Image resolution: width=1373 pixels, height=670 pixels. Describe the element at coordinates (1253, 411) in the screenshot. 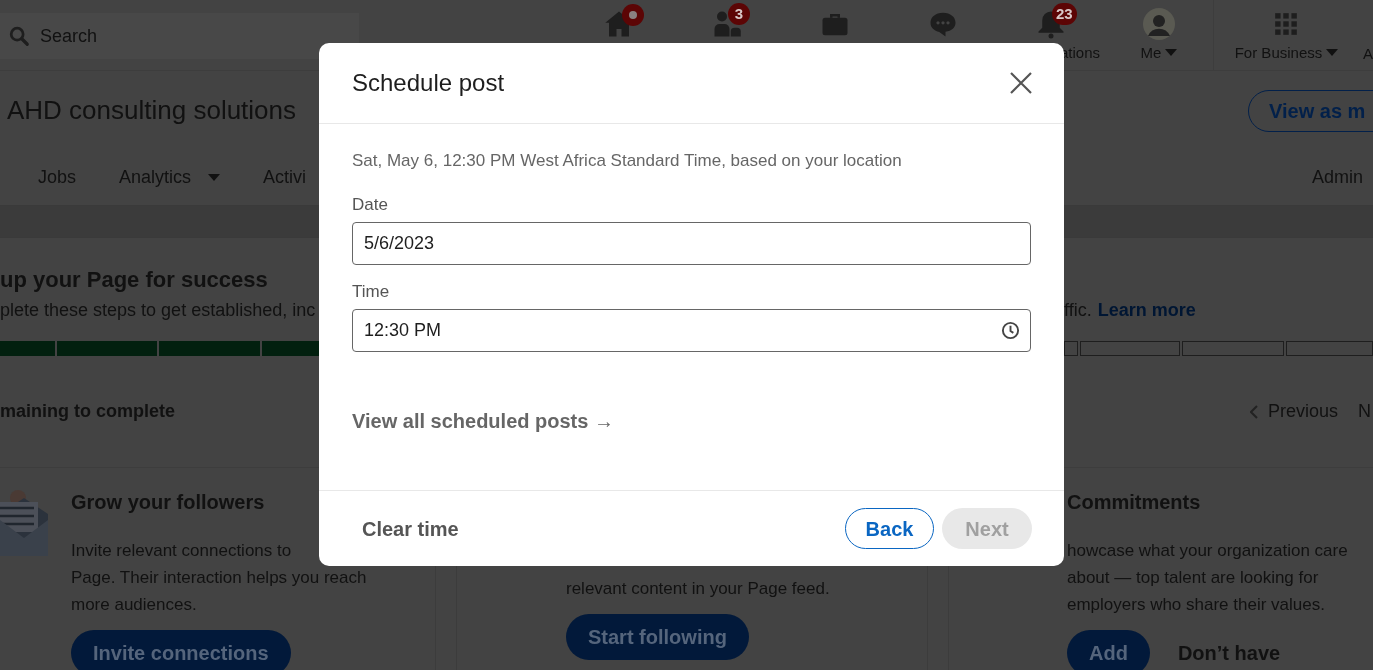

I see `chevron-left-icon` at that location.